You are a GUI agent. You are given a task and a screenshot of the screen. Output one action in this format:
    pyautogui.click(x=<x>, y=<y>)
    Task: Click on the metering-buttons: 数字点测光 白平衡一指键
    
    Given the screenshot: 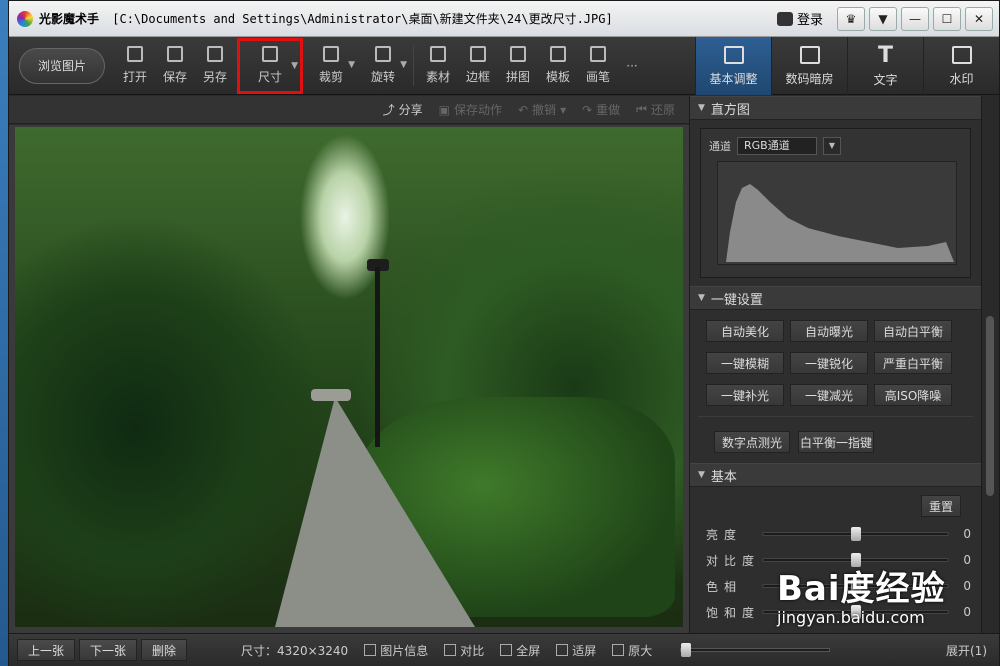 What is the action you would take?
    pyautogui.click(x=835, y=439)
    